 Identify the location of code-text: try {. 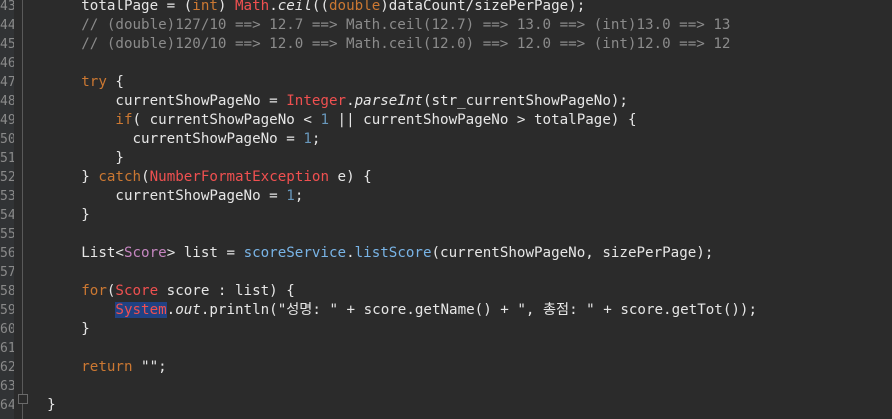
(77, 82).